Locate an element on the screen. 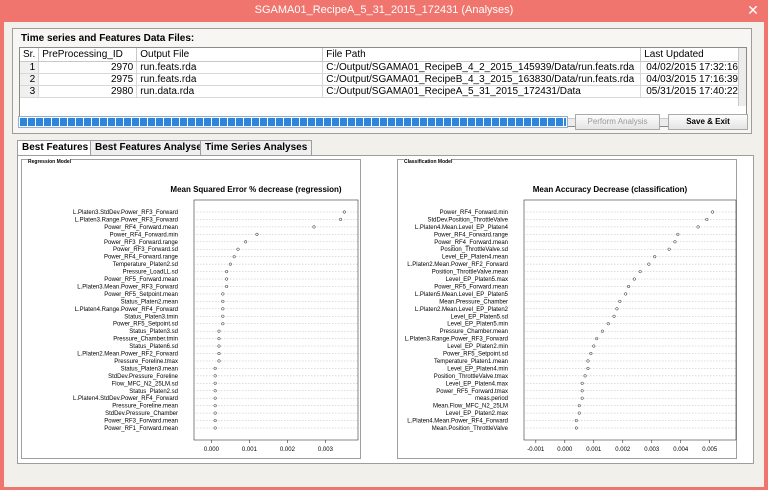  feature-label: Temperature_Platen1.mean is located at coordinates (471, 362).